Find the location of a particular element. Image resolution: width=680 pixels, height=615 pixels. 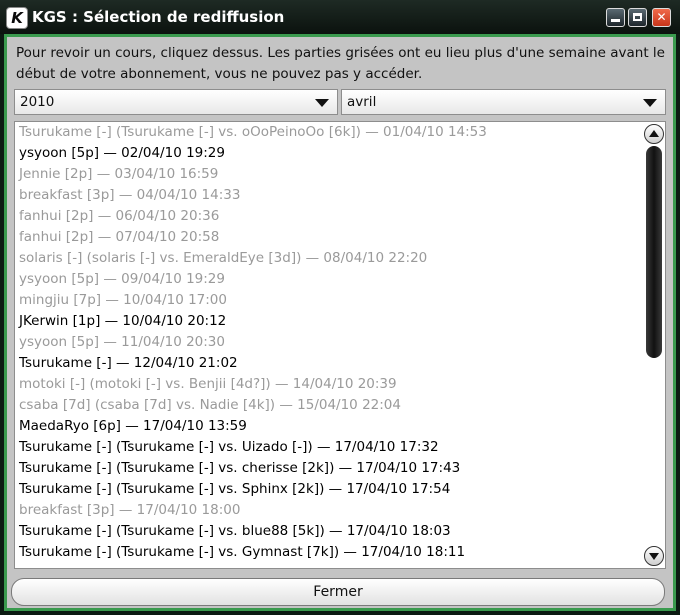

month-select: avril is located at coordinates (503, 102).